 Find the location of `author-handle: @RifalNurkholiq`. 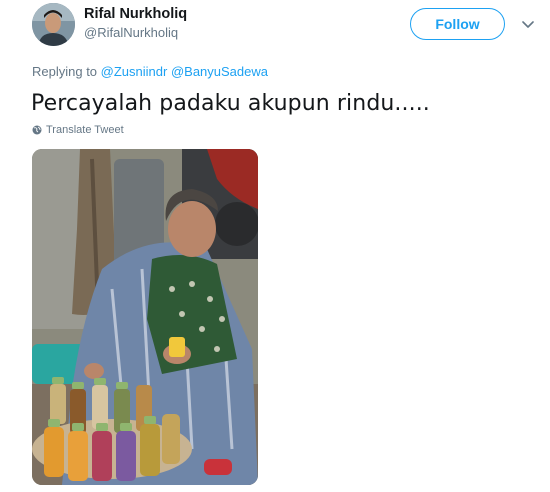

author-handle: @RifalNurkholiq is located at coordinates (135, 33).